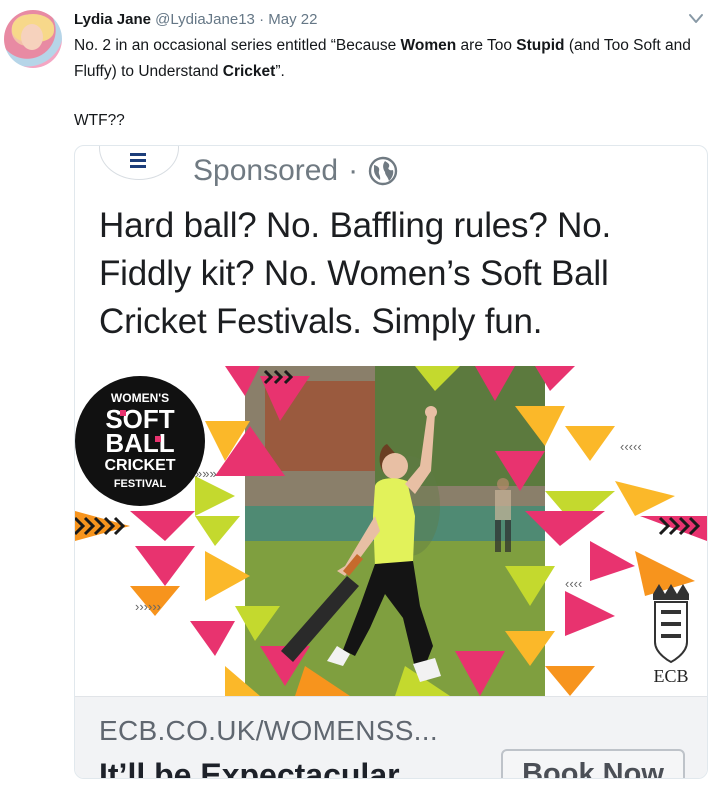 The image size is (716, 795). Describe the element at coordinates (99, 120) in the screenshot. I see `tweet-text-line2: WTF??` at that location.